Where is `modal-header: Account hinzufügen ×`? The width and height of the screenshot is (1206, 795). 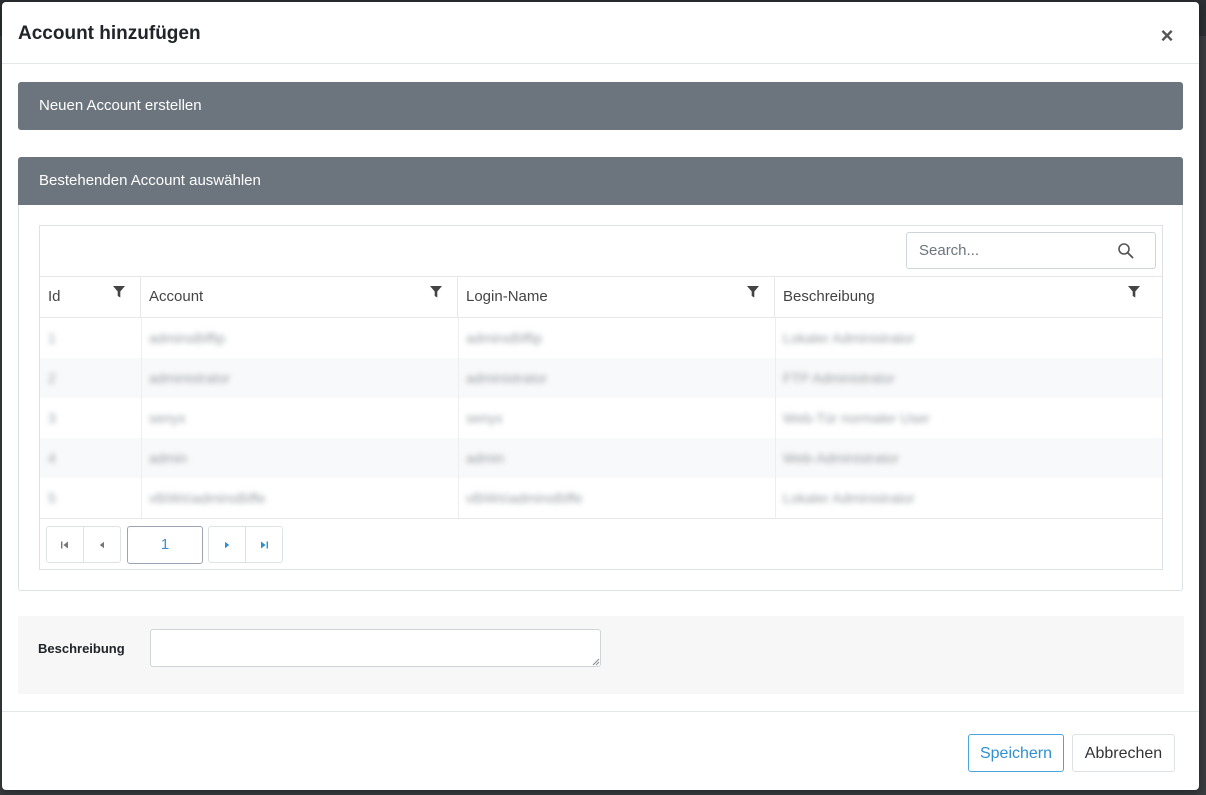 modal-header: Account hinzufügen × is located at coordinates (600, 33).